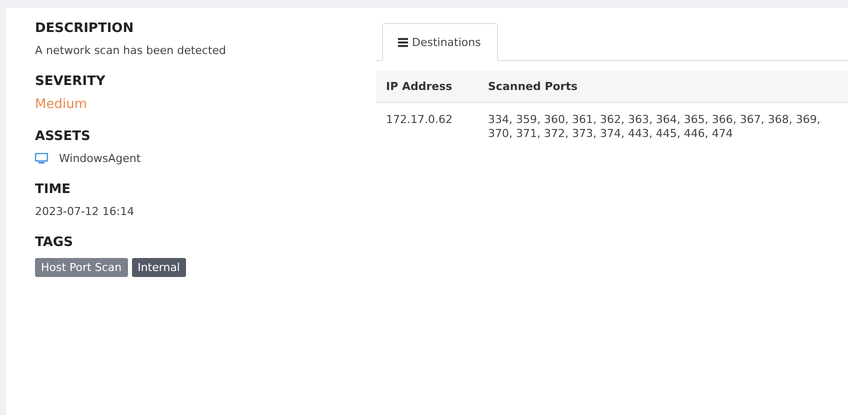 The height and width of the screenshot is (415, 848). What do you see at coordinates (663, 86) in the screenshot?
I see `column-header: Scanned Ports` at bounding box center [663, 86].